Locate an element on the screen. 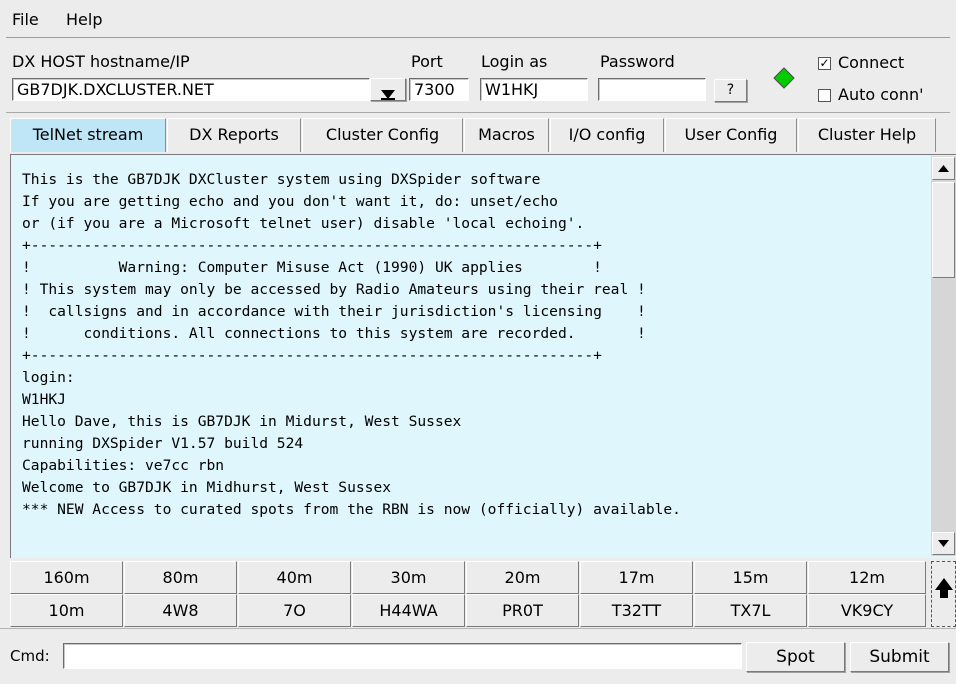 Image resolution: width=956 pixels, height=684 pixels. command-divider is located at coordinates (478, 628).